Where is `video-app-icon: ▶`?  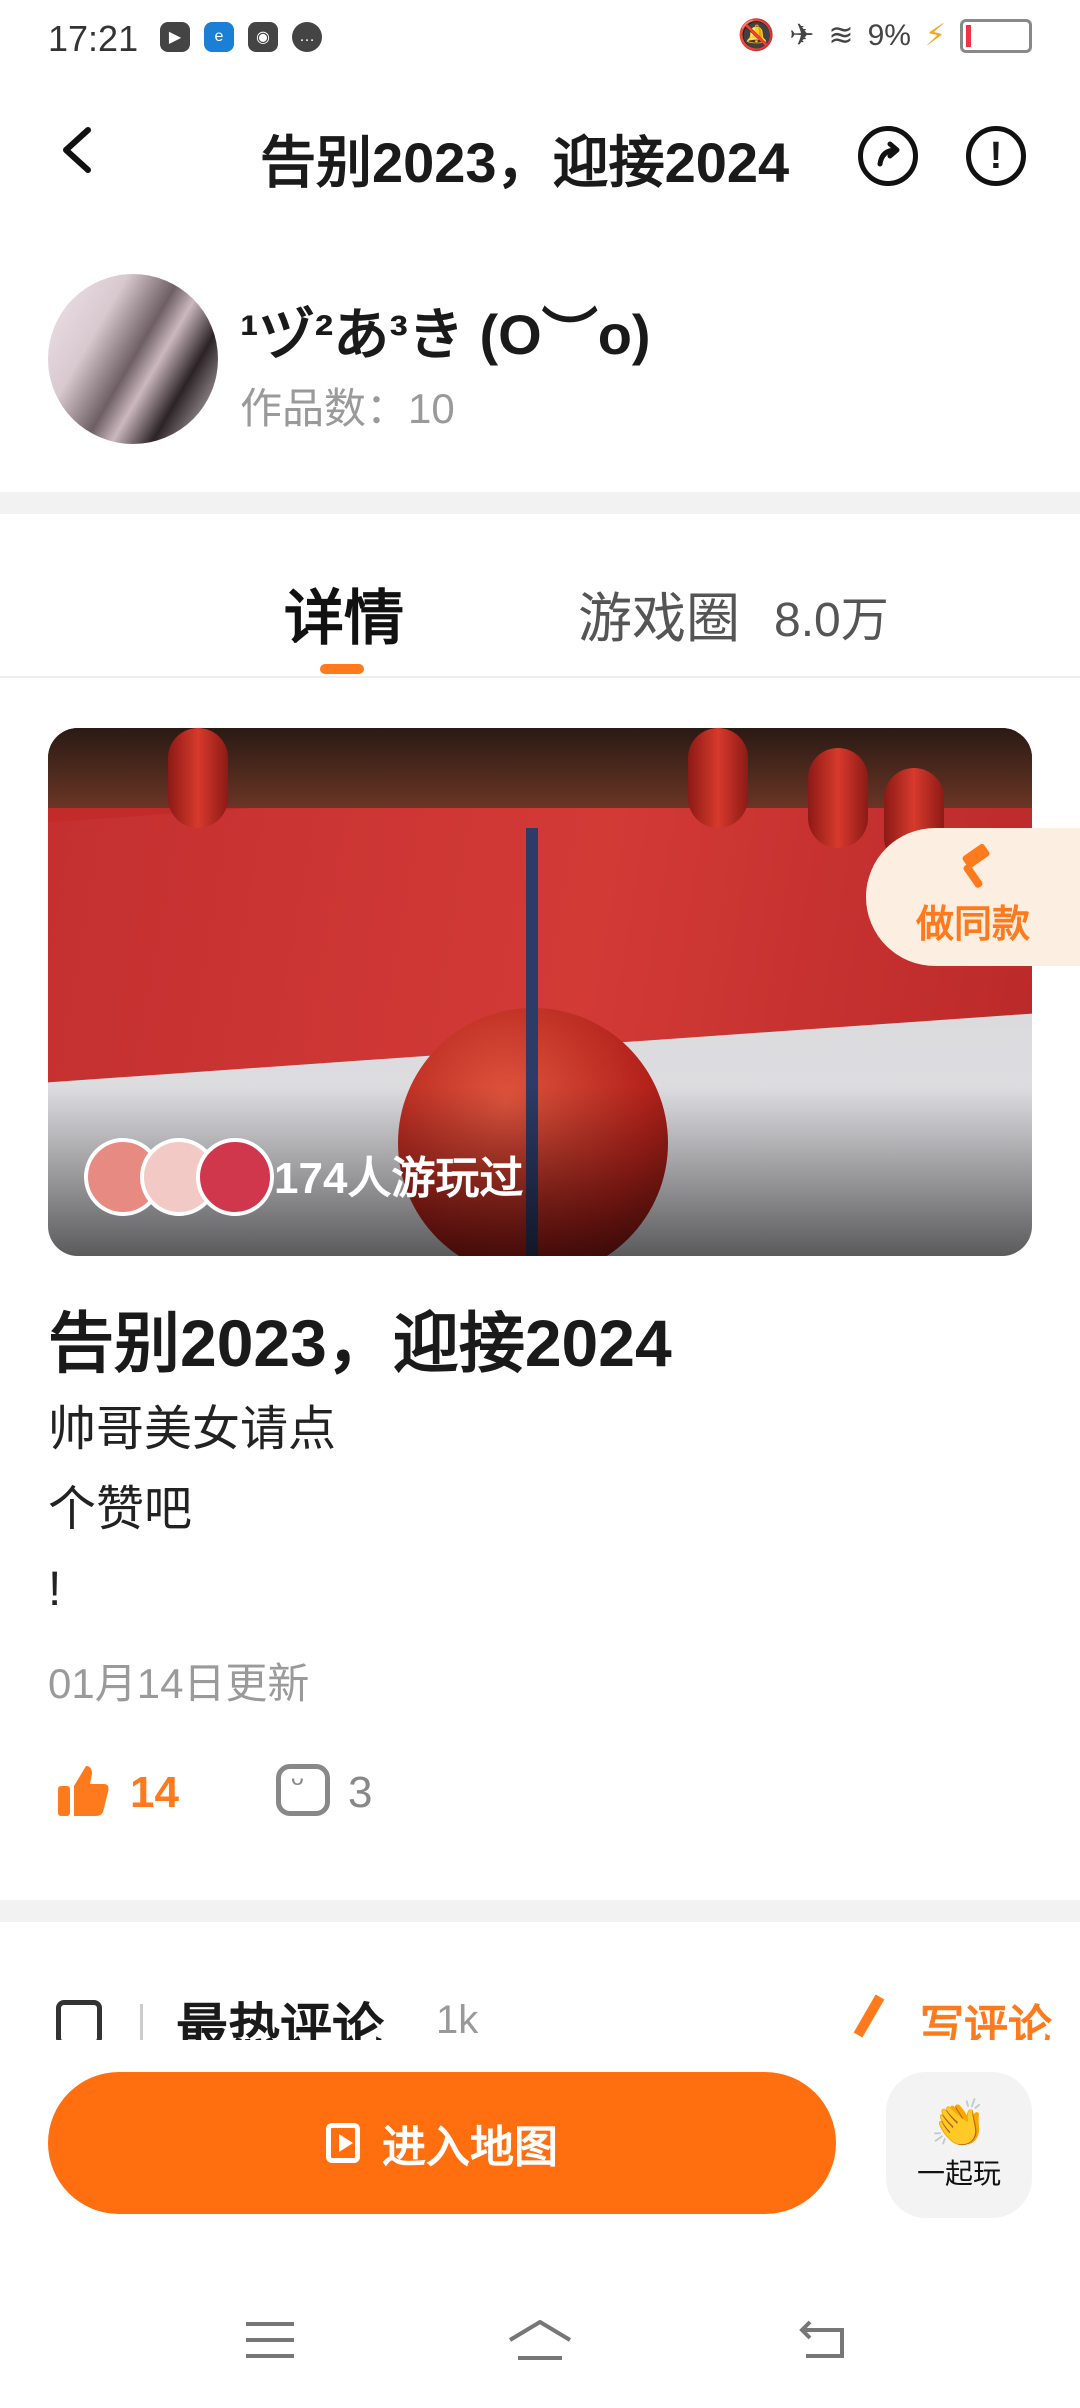 video-app-icon: ▶ is located at coordinates (175, 37).